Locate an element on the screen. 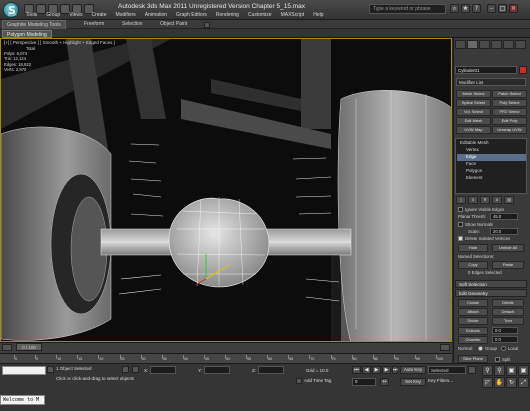 Image resolution: width=530 pixels, height=411 pixels. display-tab-icon is located at coordinates (508, 44).